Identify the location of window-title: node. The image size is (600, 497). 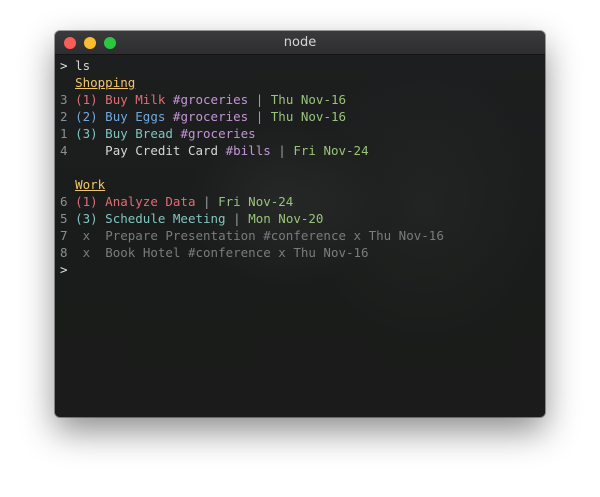
(300, 42).